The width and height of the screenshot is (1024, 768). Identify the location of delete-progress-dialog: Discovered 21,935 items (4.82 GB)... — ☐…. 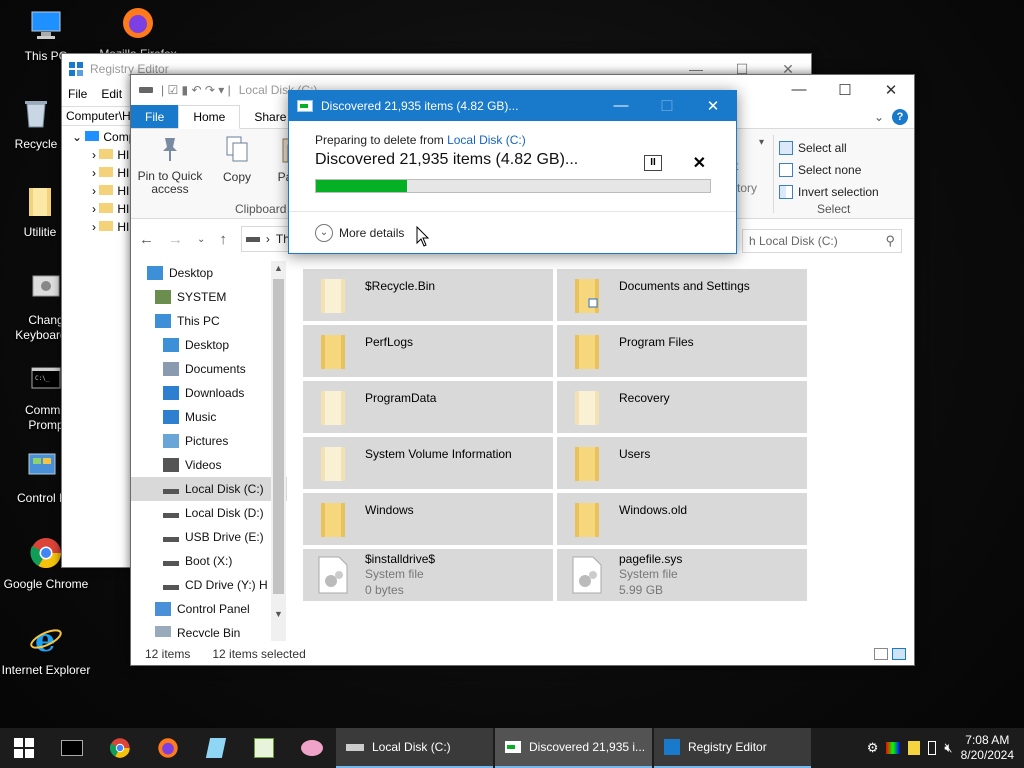
(512, 172).